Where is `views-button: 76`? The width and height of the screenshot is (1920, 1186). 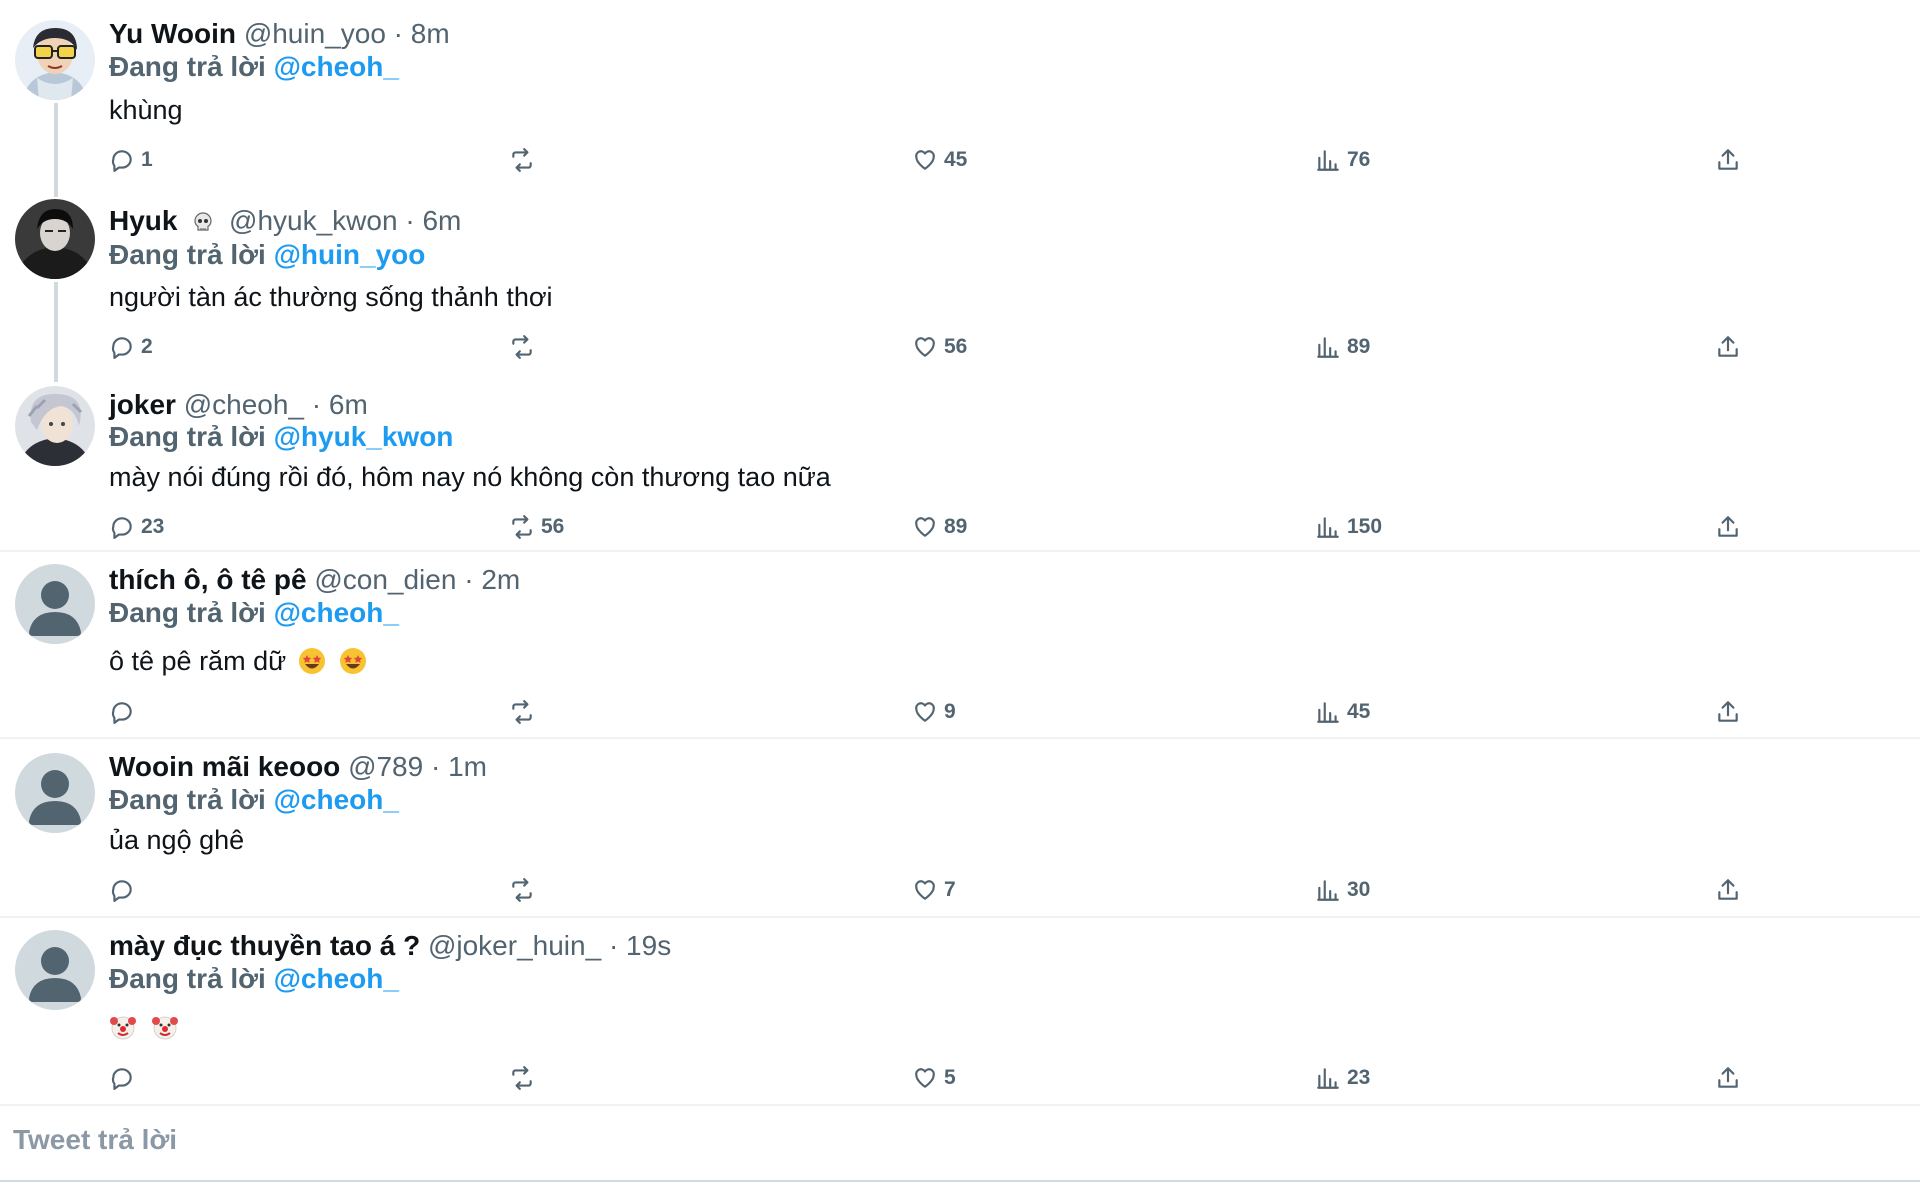 views-button: 76 is located at coordinates (1342, 160).